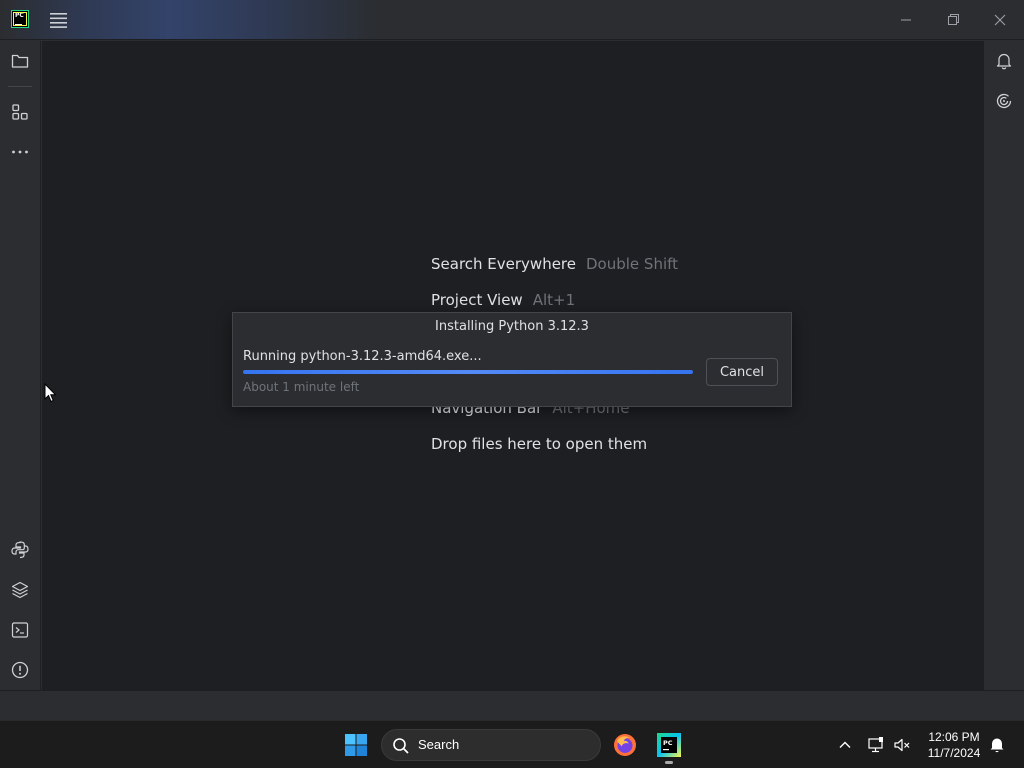 Image resolution: width=1024 pixels, height=768 pixels. What do you see at coordinates (20, 61) in the screenshot?
I see `folder-icon` at bounding box center [20, 61].